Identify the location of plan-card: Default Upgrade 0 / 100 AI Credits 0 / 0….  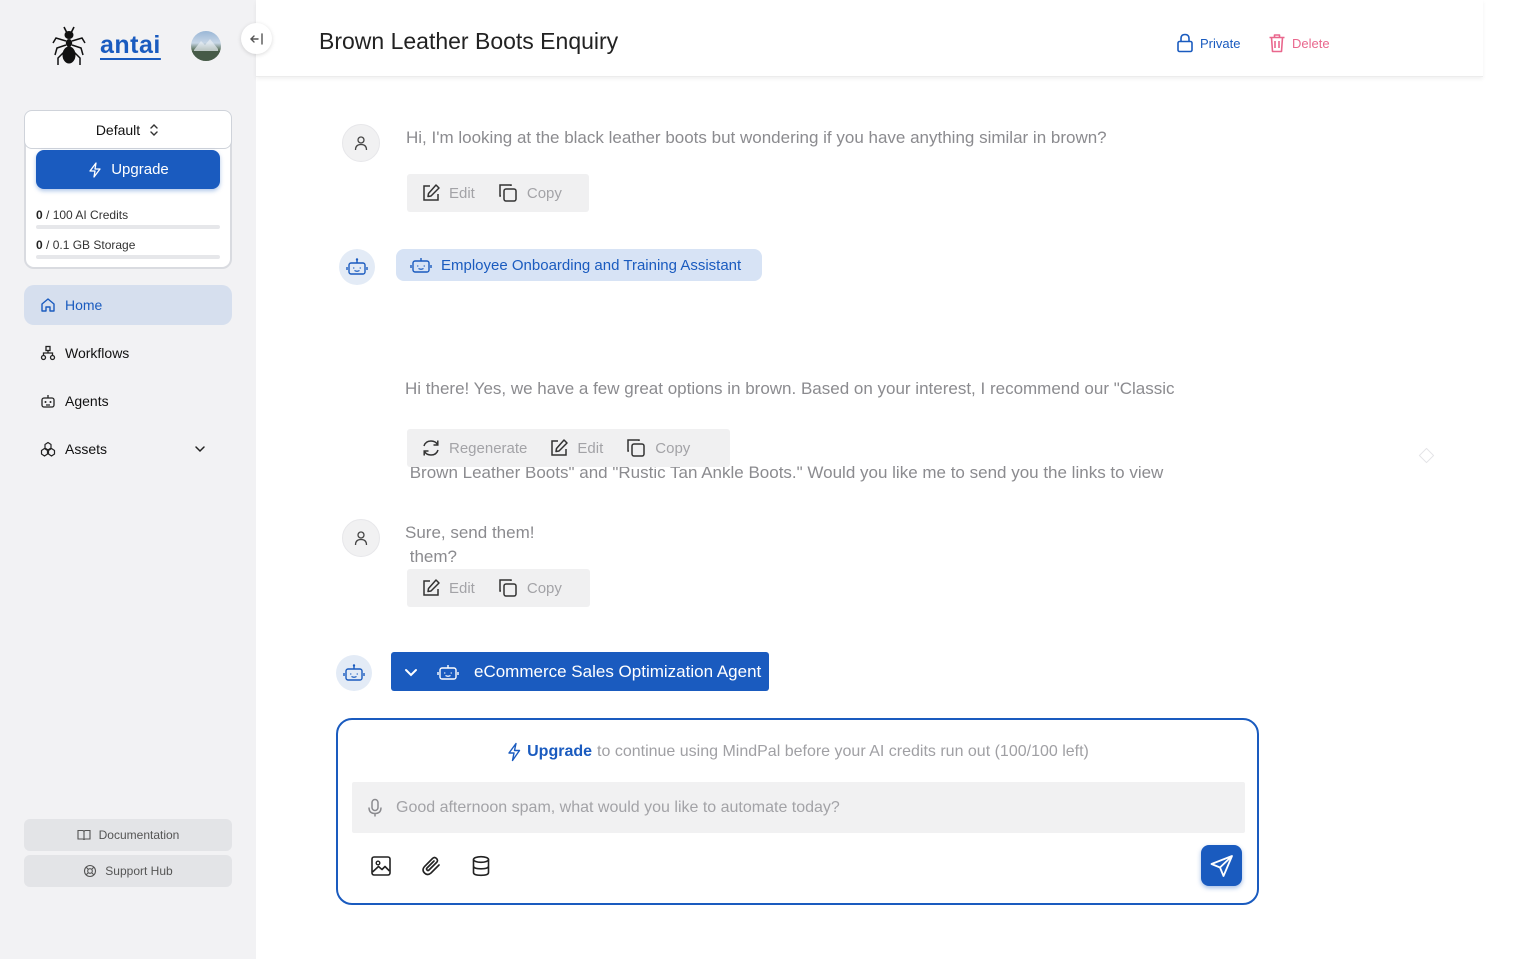
(128, 189).